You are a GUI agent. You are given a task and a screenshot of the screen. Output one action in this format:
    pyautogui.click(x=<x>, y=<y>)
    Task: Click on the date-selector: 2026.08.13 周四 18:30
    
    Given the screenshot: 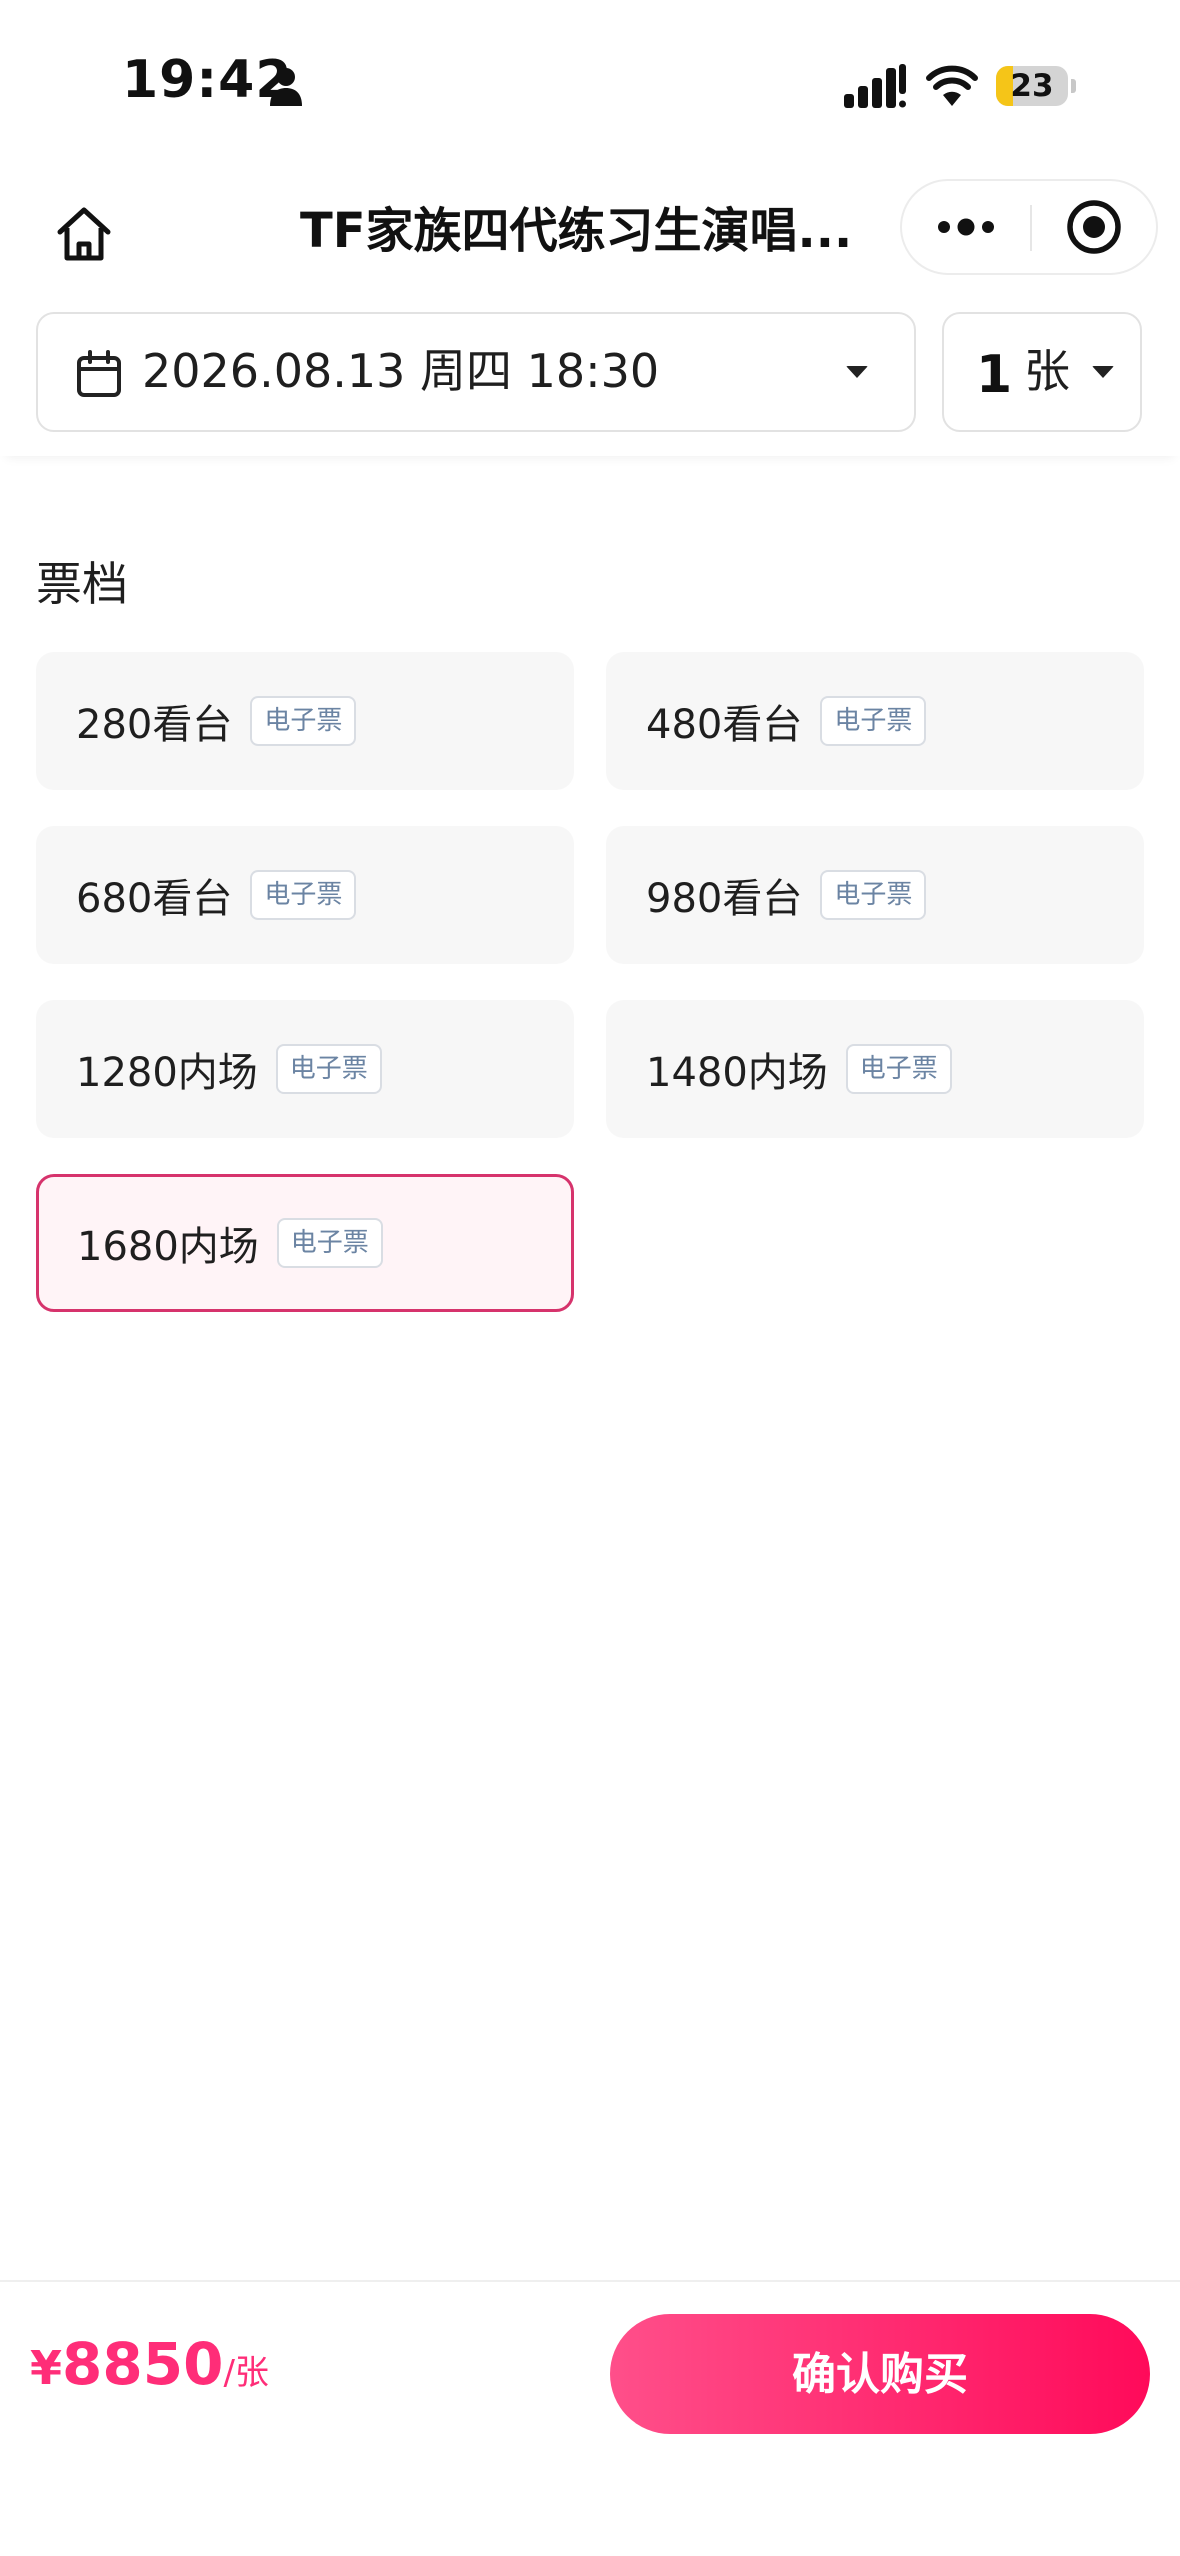 What is the action you would take?
    pyautogui.click(x=476, y=372)
    